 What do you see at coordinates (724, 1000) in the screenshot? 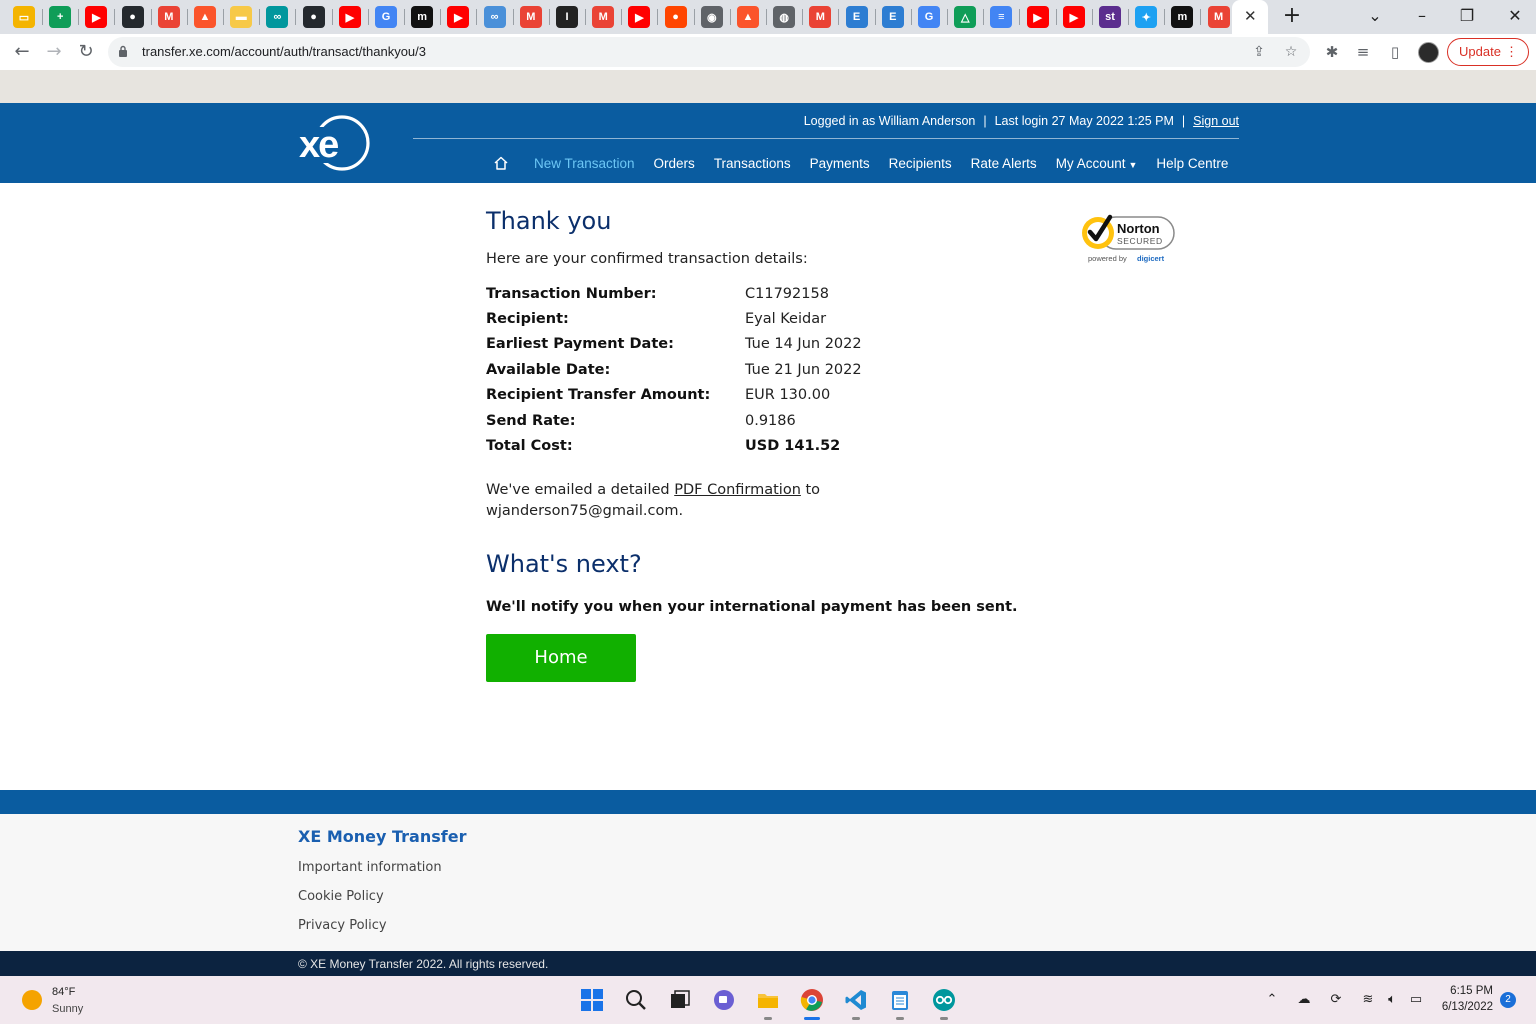
I see `teams-chat-icon` at bounding box center [724, 1000].